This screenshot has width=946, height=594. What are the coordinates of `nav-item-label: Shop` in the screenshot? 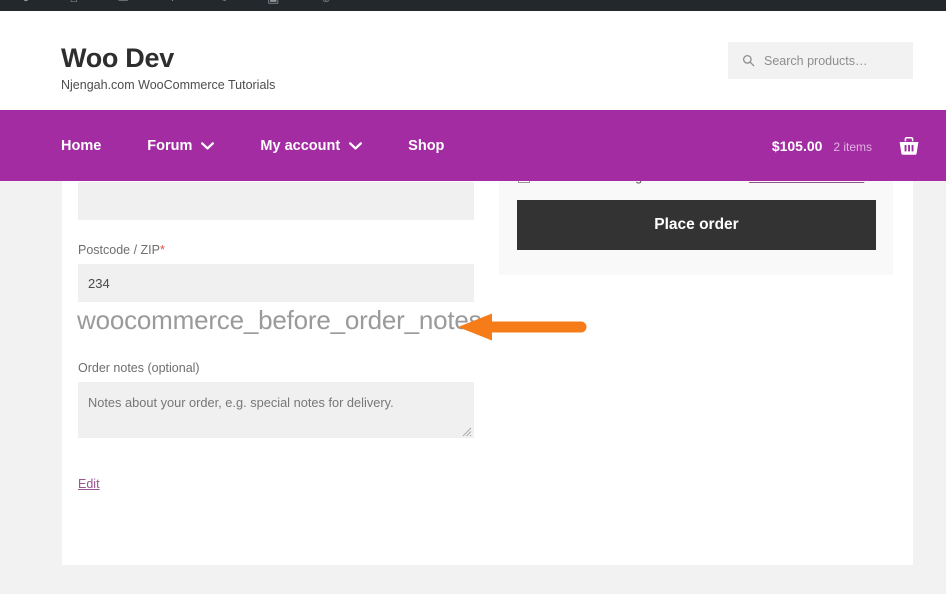 It's located at (426, 145).